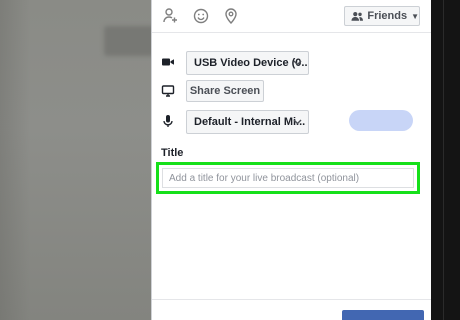  Describe the element at coordinates (168, 91) in the screenshot. I see `monitor-icon` at that location.